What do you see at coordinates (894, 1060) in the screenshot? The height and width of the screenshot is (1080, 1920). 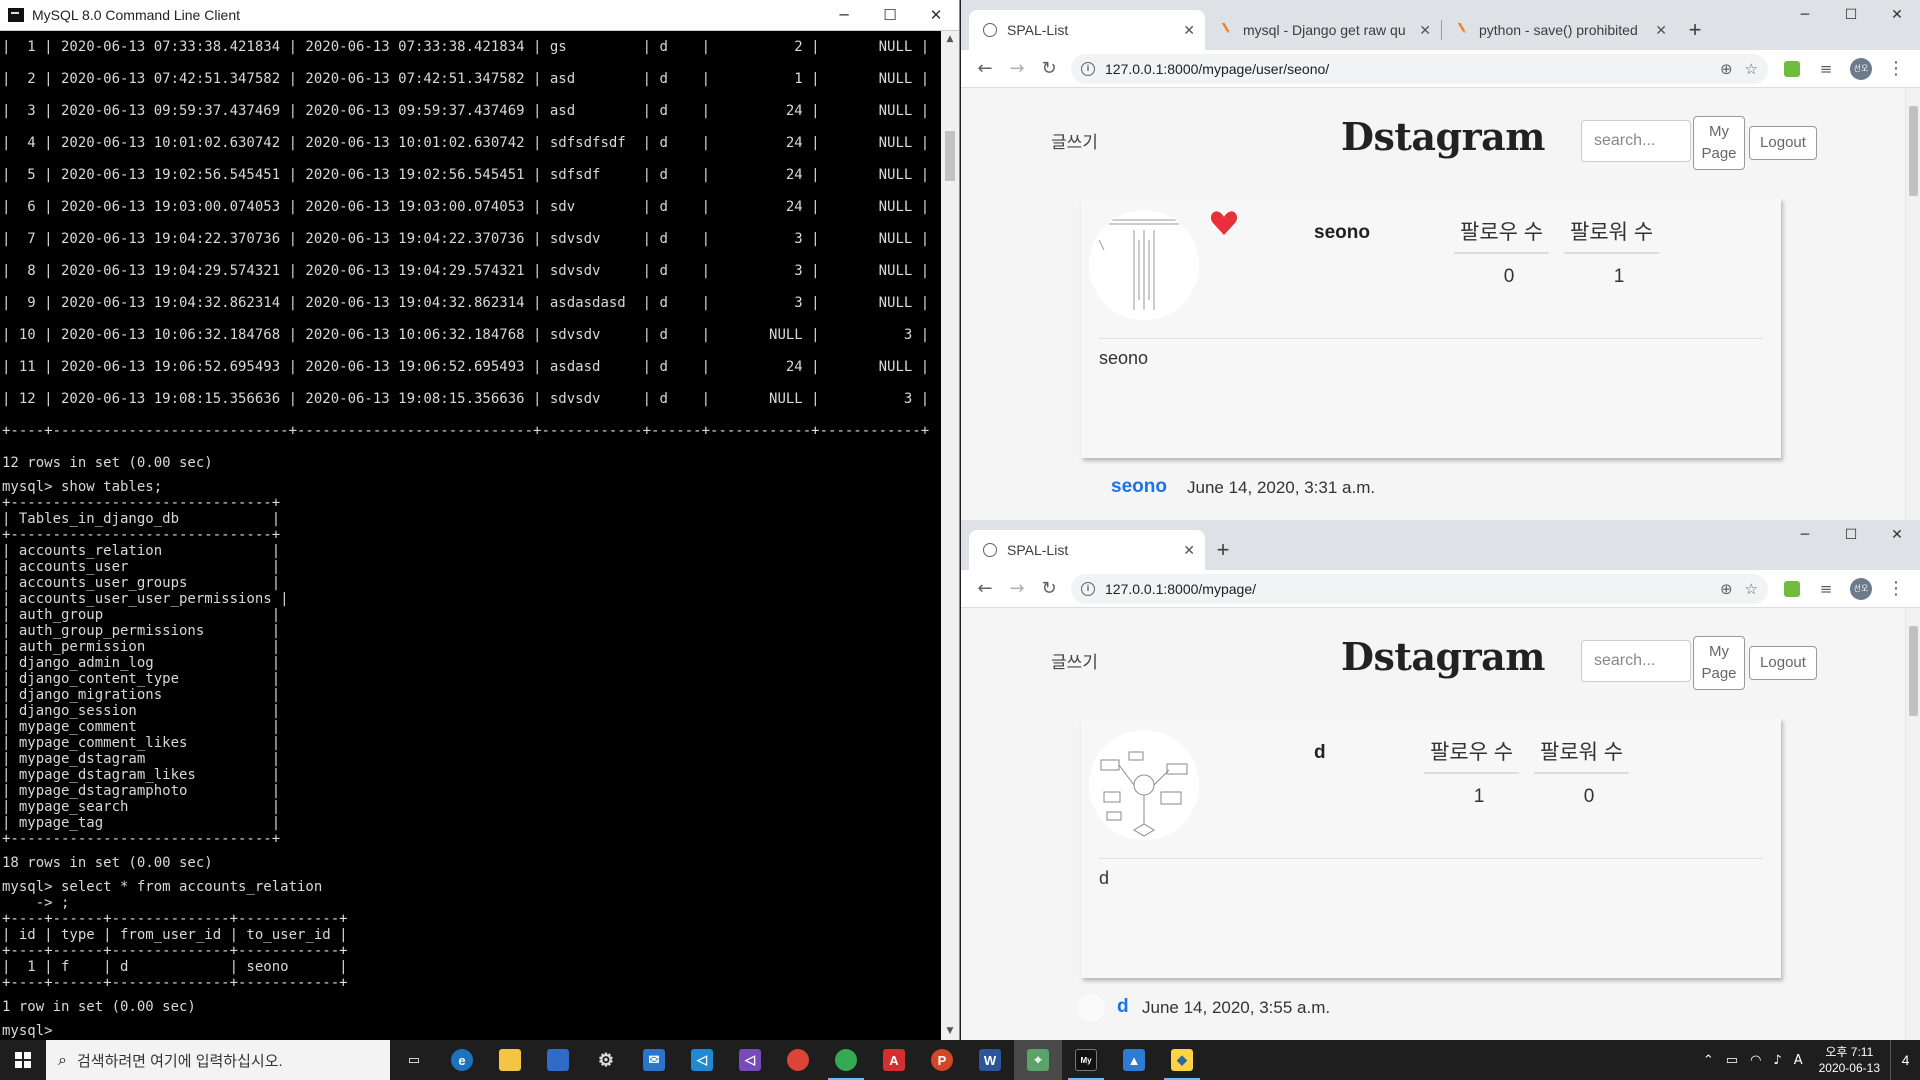 I see `acrobat-icon: A` at bounding box center [894, 1060].